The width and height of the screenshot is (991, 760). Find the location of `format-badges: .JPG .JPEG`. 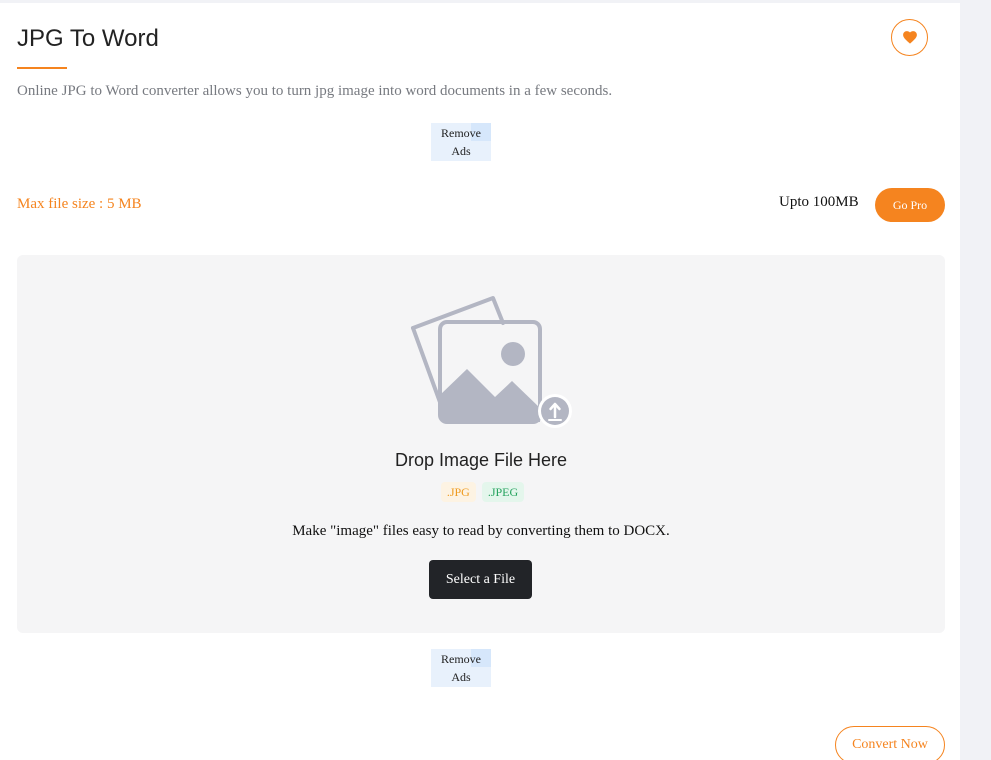

format-badges: .JPG .JPEG is located at coordinates (481, 492).